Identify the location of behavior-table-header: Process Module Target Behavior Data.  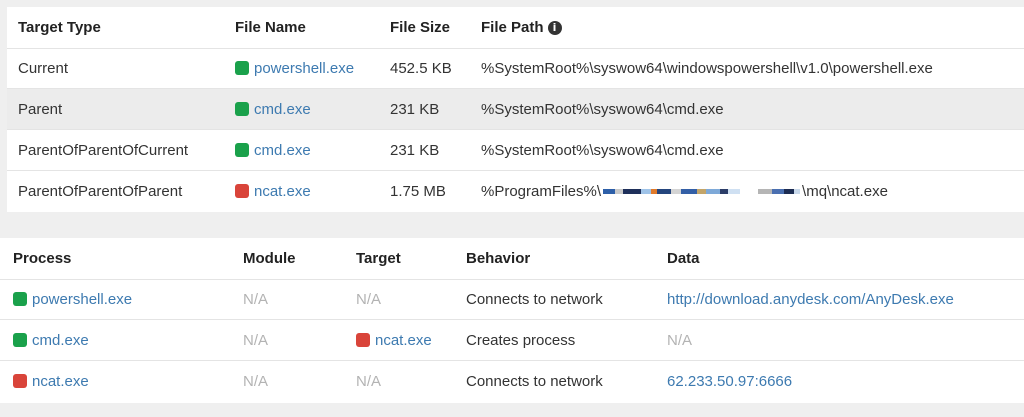
(512, 259).